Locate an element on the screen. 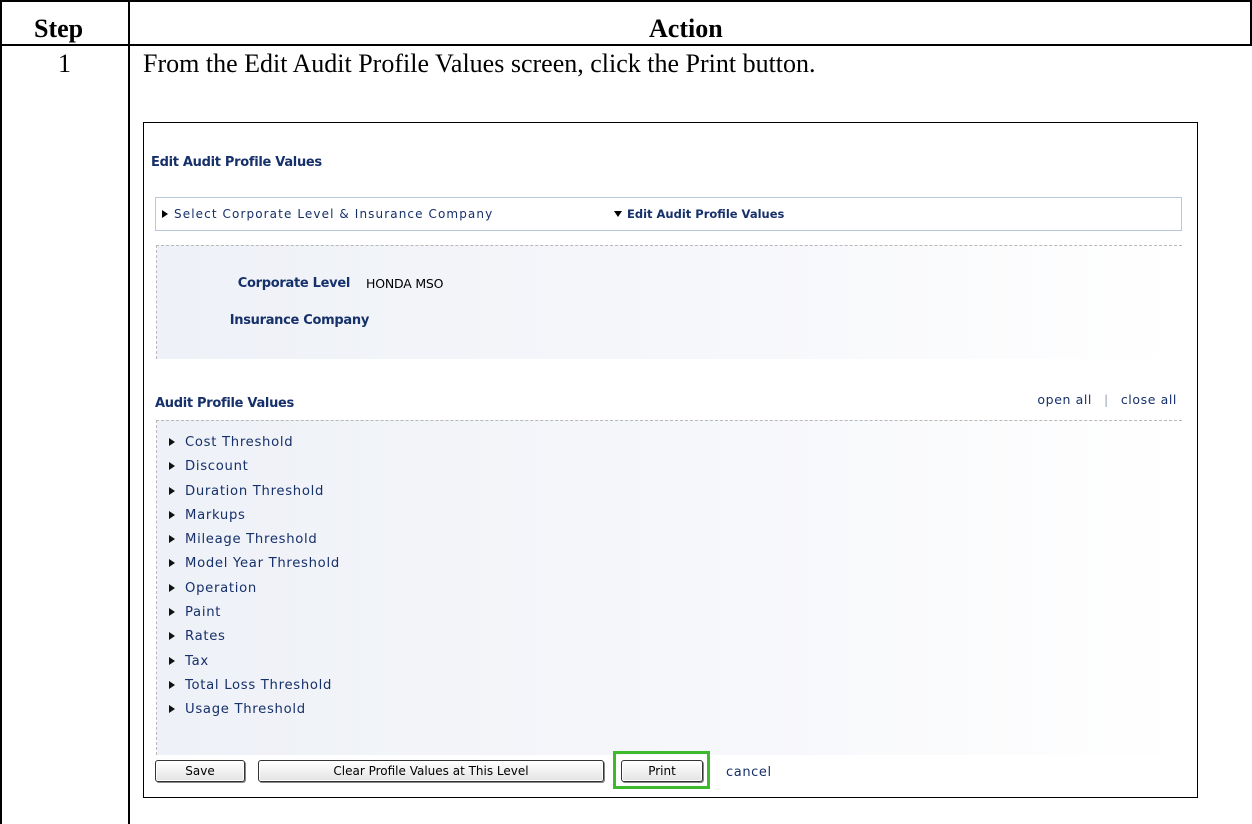 This screenshot has width=1252, height=824. list-item: Mileage Threshold is located at coordinates (254, 544).